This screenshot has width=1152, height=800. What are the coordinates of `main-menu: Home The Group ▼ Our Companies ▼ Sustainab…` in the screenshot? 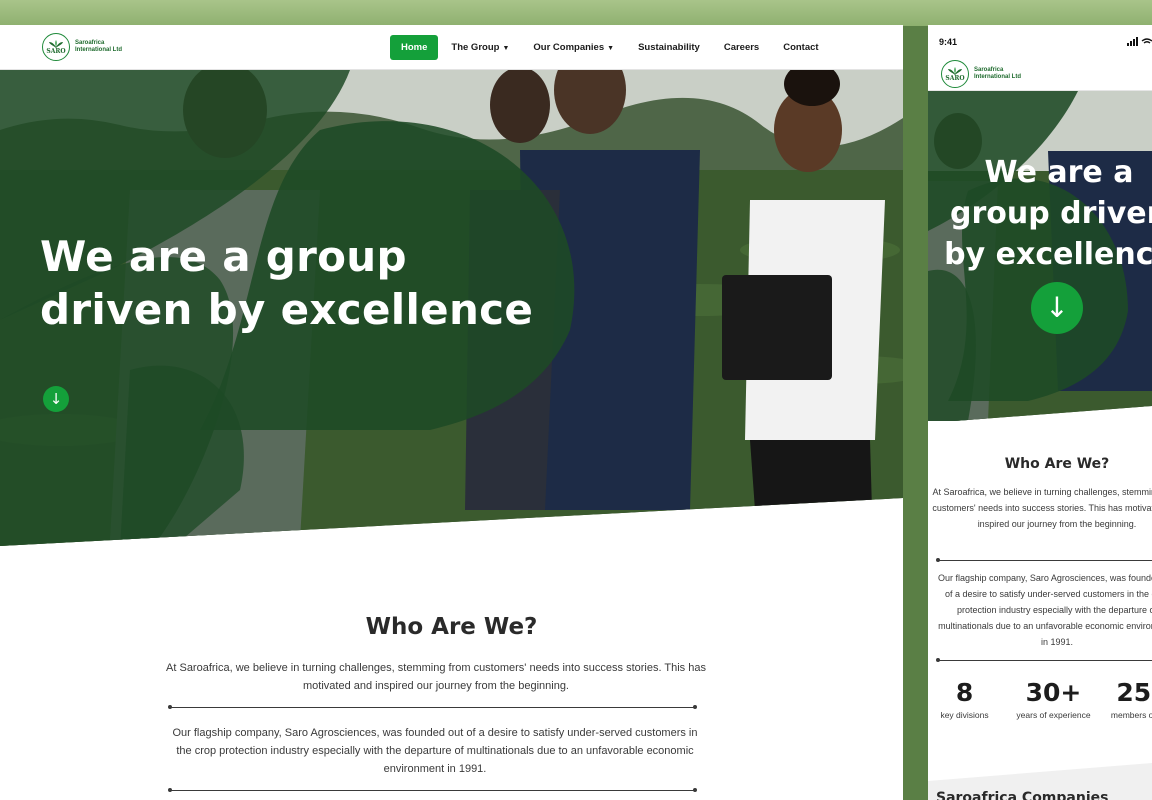 It's located at (616, 47).